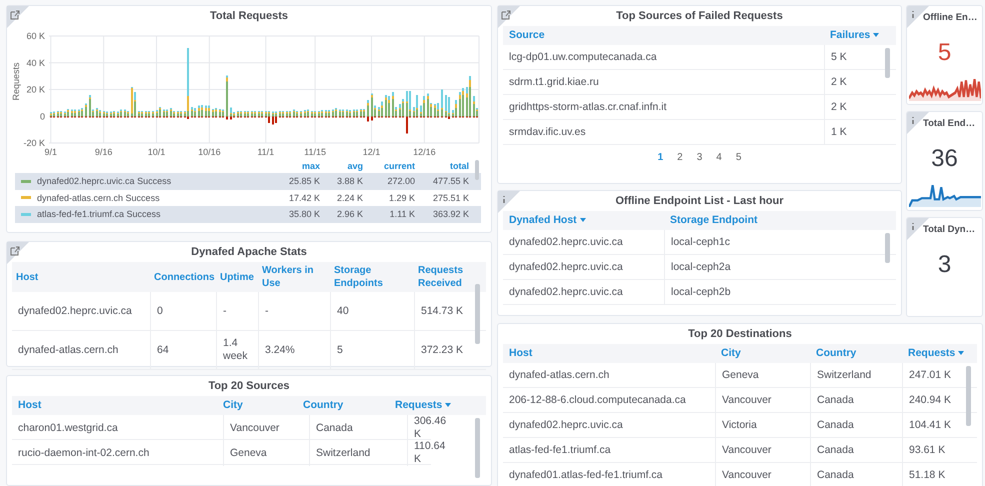 The image size is (985, 486). I want to click on legend-row: atlas-fed-fe1.triumf.ca Success 35.80 K 2.96 K 1.11 K 363.92 K, so click(248, 214).